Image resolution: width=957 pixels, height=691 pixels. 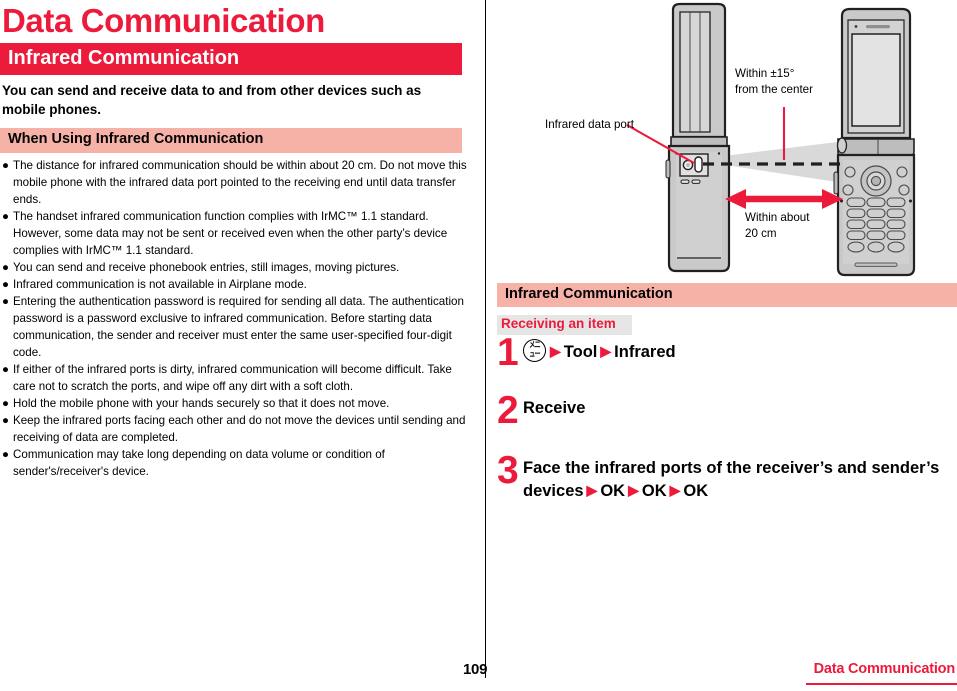 What do you see at coordinates (727, 295) in the screenshot?
I see `section-heading-infrared-communication-right: Infrared Communication` at bounding box center [727, 295].